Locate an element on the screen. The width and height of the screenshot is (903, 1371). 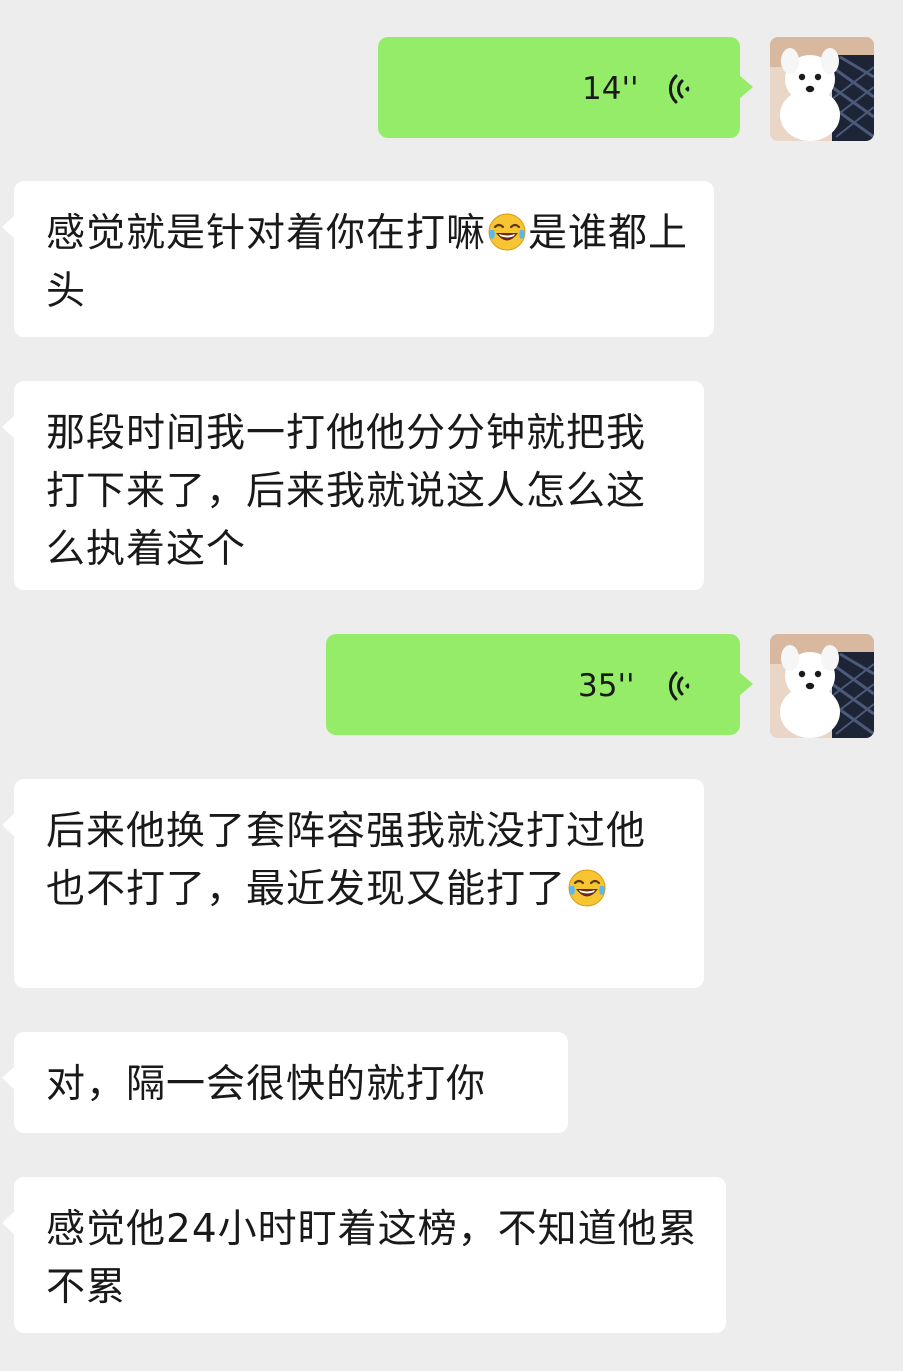
text-message-bubble: 感觉他24小时盯着这榜，不知道他累不累 is located at coordinates (364, 1255).